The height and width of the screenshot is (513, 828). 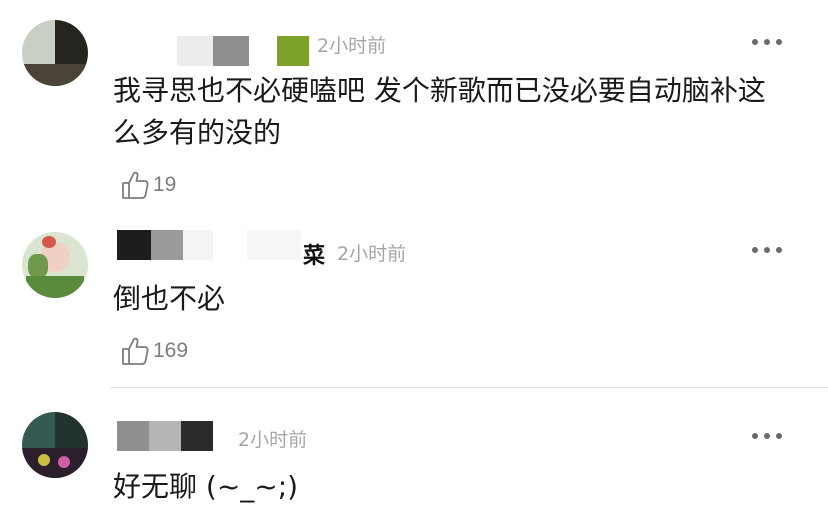 I want to click on comment-text: 好无聊 (~_~;), so click(x=206, y=486).